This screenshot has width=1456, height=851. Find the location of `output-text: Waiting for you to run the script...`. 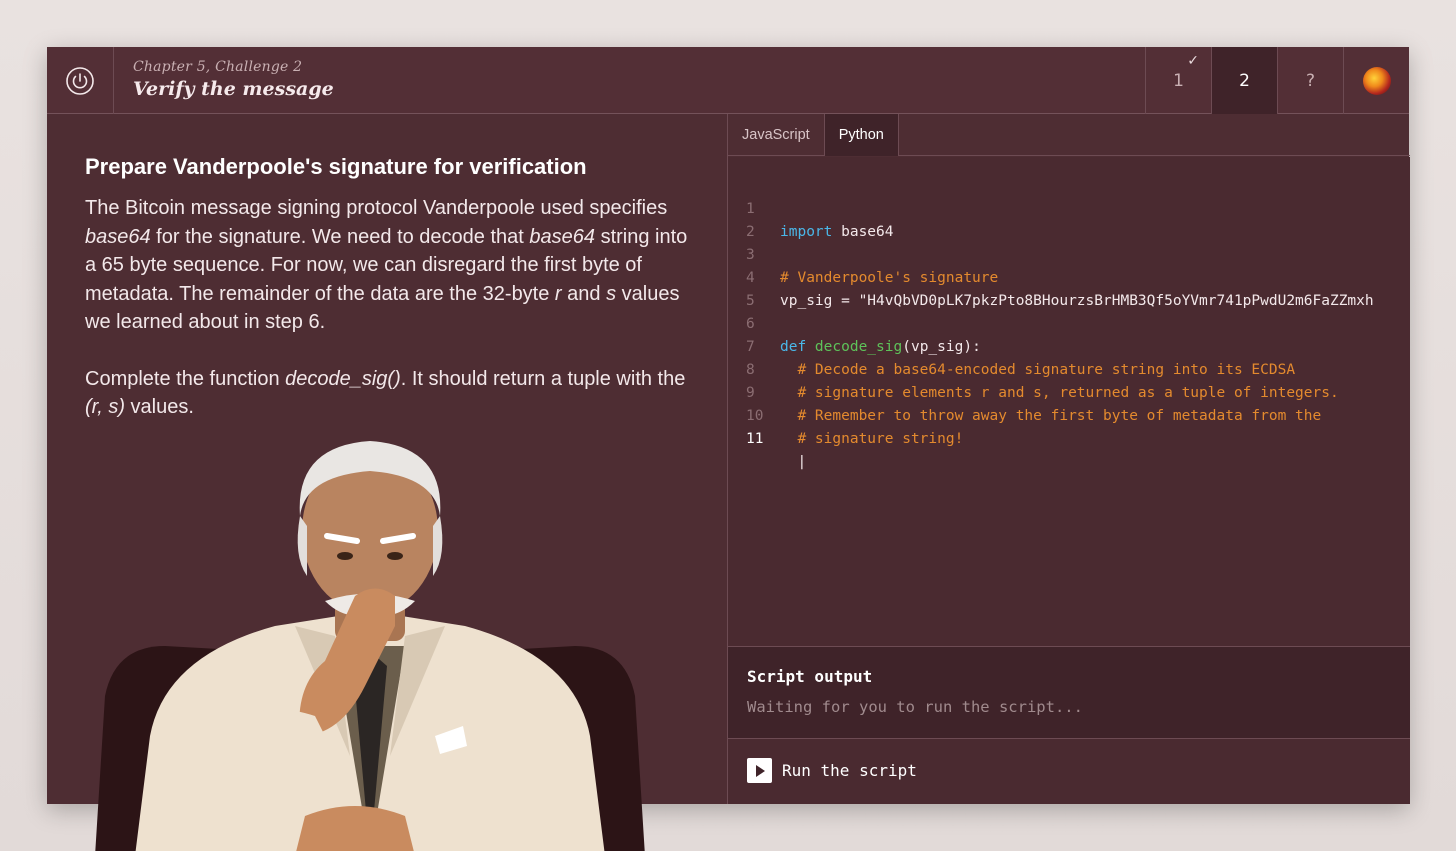

output-text: Waiting for you to run the script... is located at coordinates (915, 707).